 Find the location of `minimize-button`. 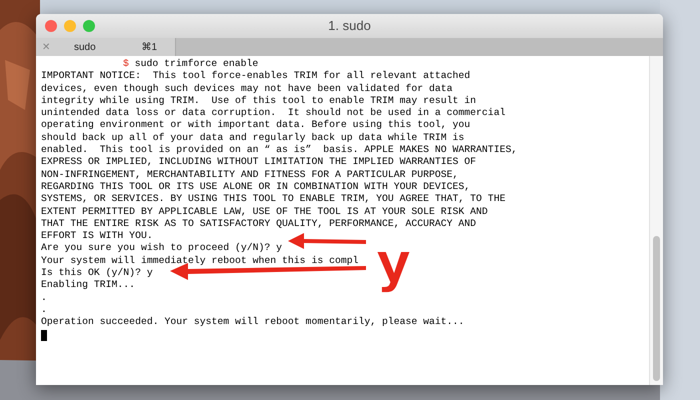

minimize-button is located at coordinates (70, 26).